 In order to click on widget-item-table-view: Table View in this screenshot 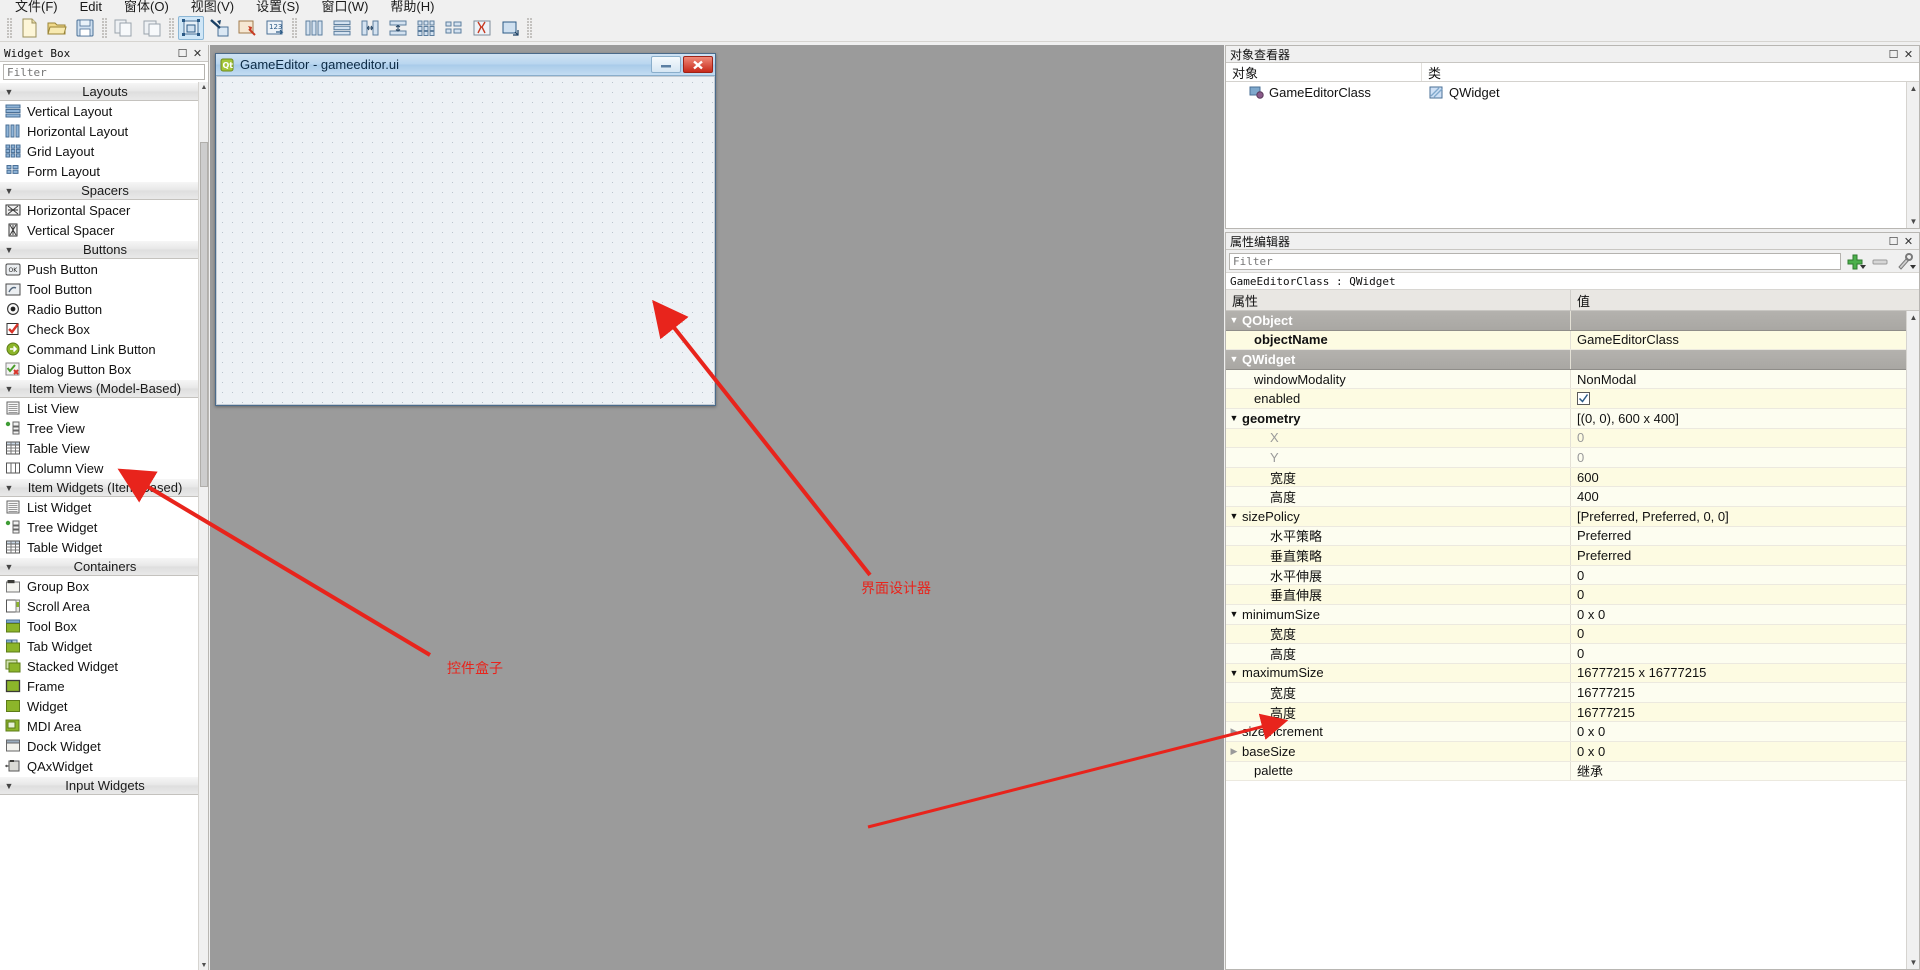, I will do `click(104, 448)`.